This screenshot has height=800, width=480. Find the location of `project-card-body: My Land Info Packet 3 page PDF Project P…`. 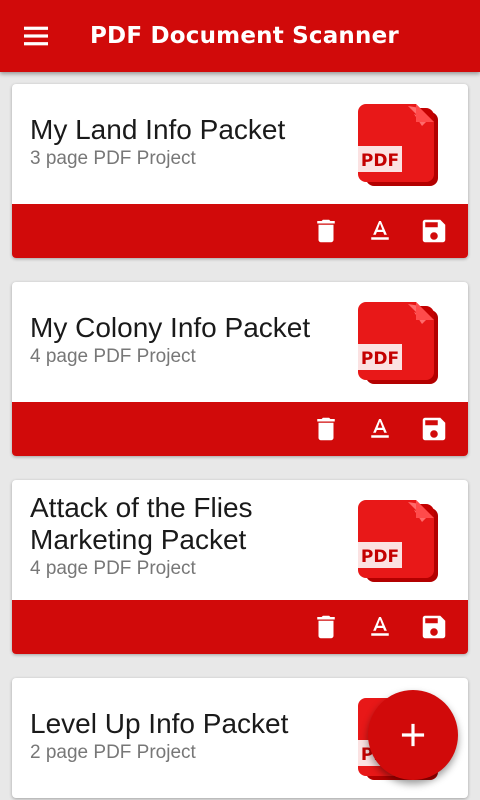

project-card-body: My Land Info Packet 3 page PDF Project P… is located at coordinates (240, 144).